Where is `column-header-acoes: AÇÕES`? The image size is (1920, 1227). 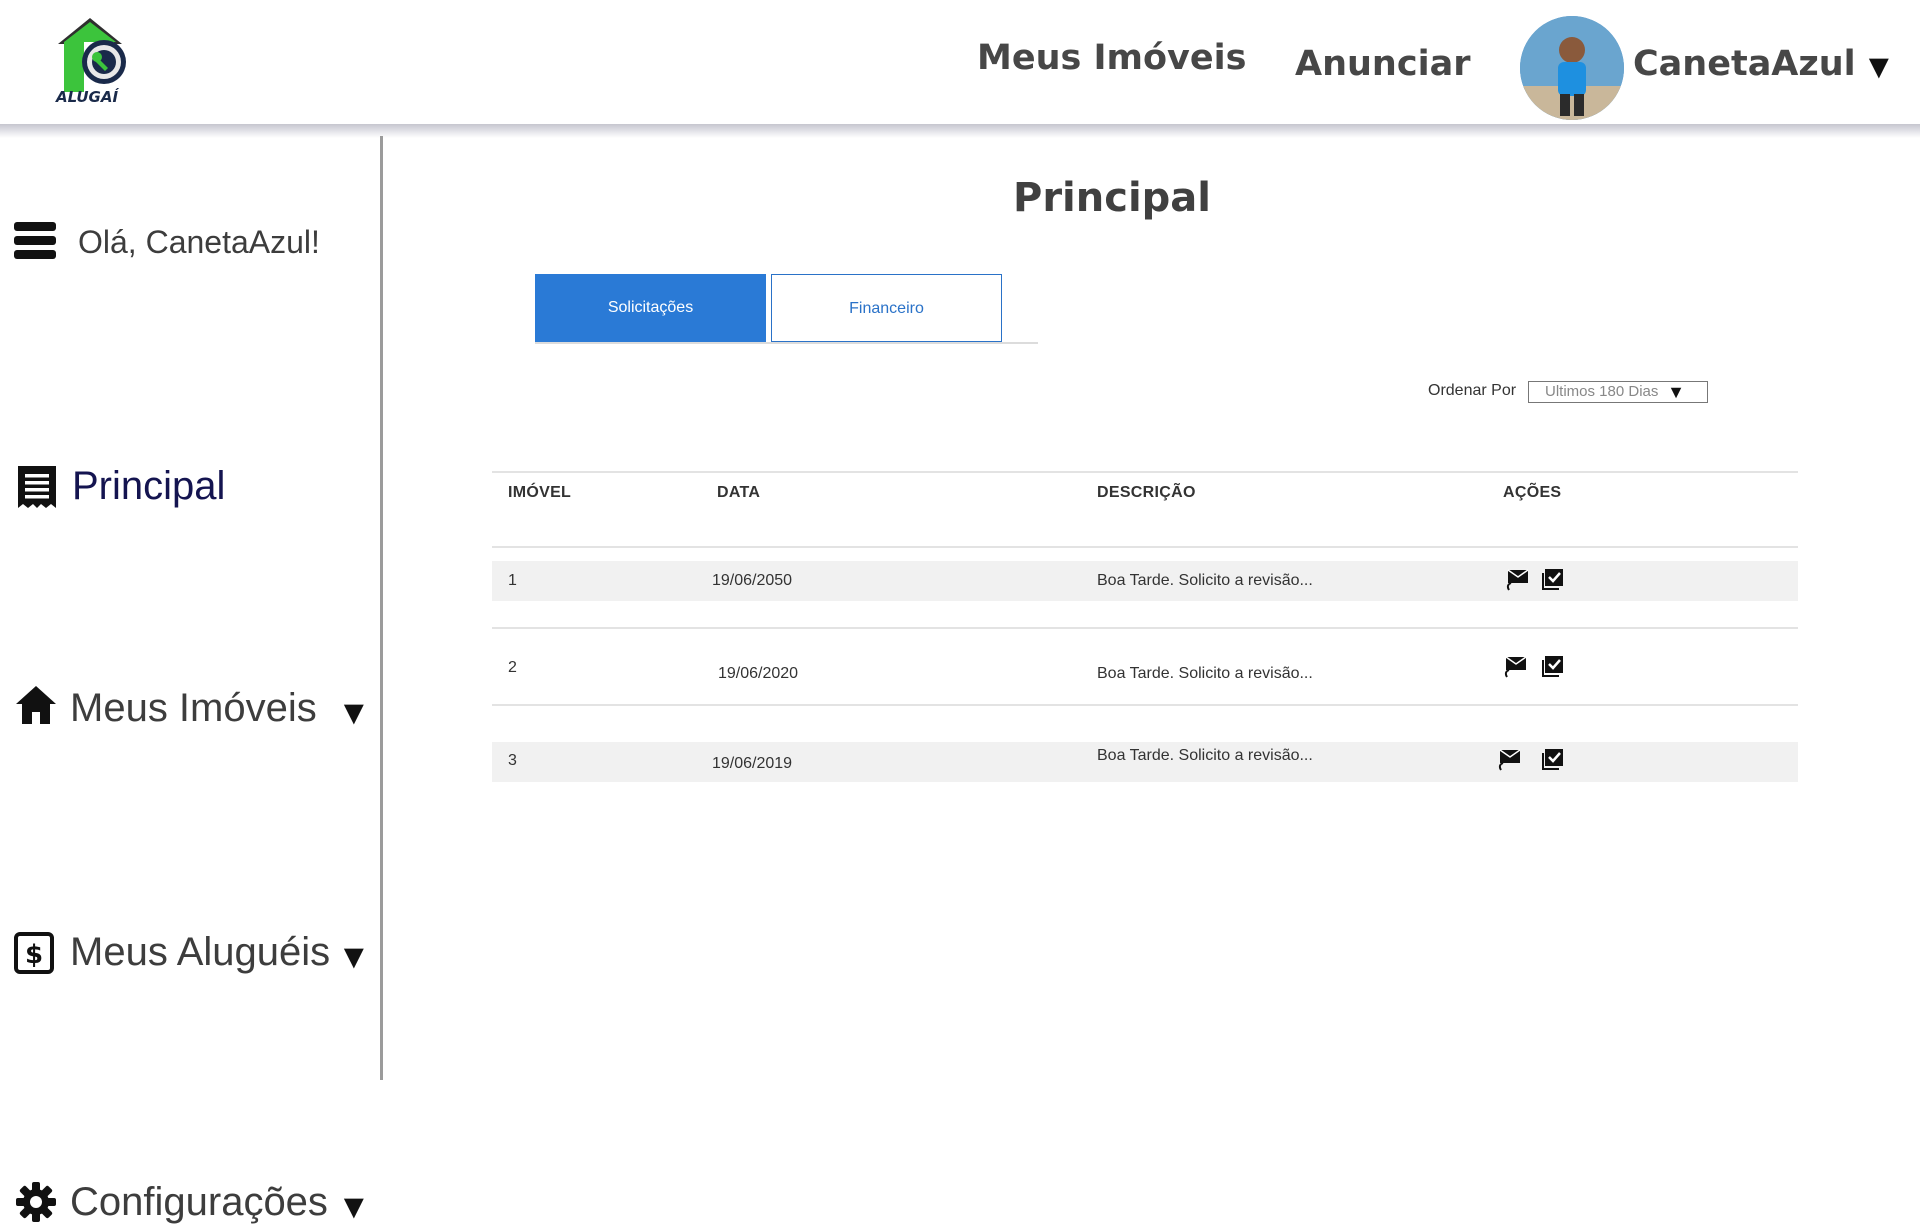
column-header-acoes: AÇÕES is located at coordinates (1532, 492).